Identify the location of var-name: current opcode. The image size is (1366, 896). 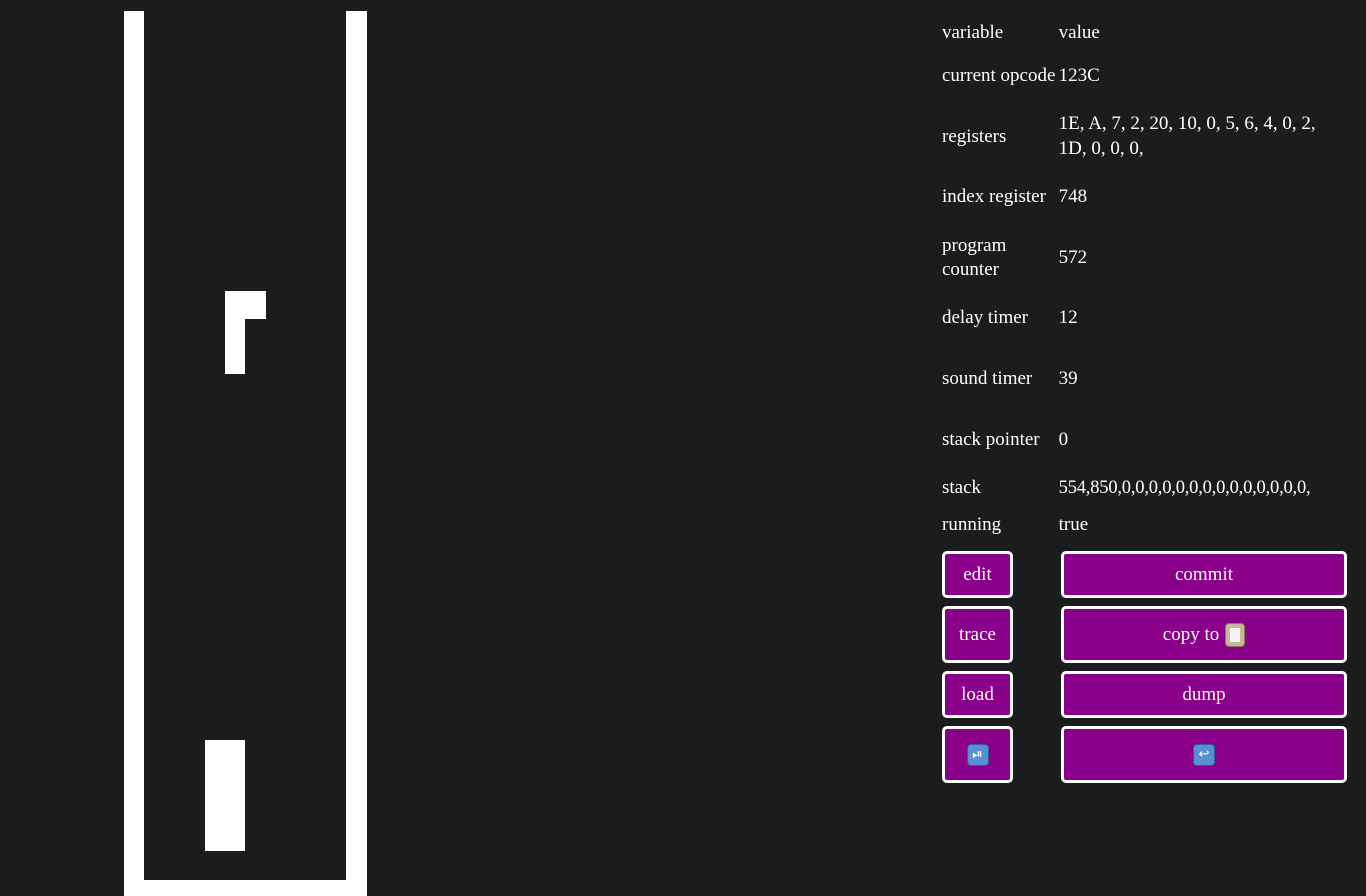
(999, 76).